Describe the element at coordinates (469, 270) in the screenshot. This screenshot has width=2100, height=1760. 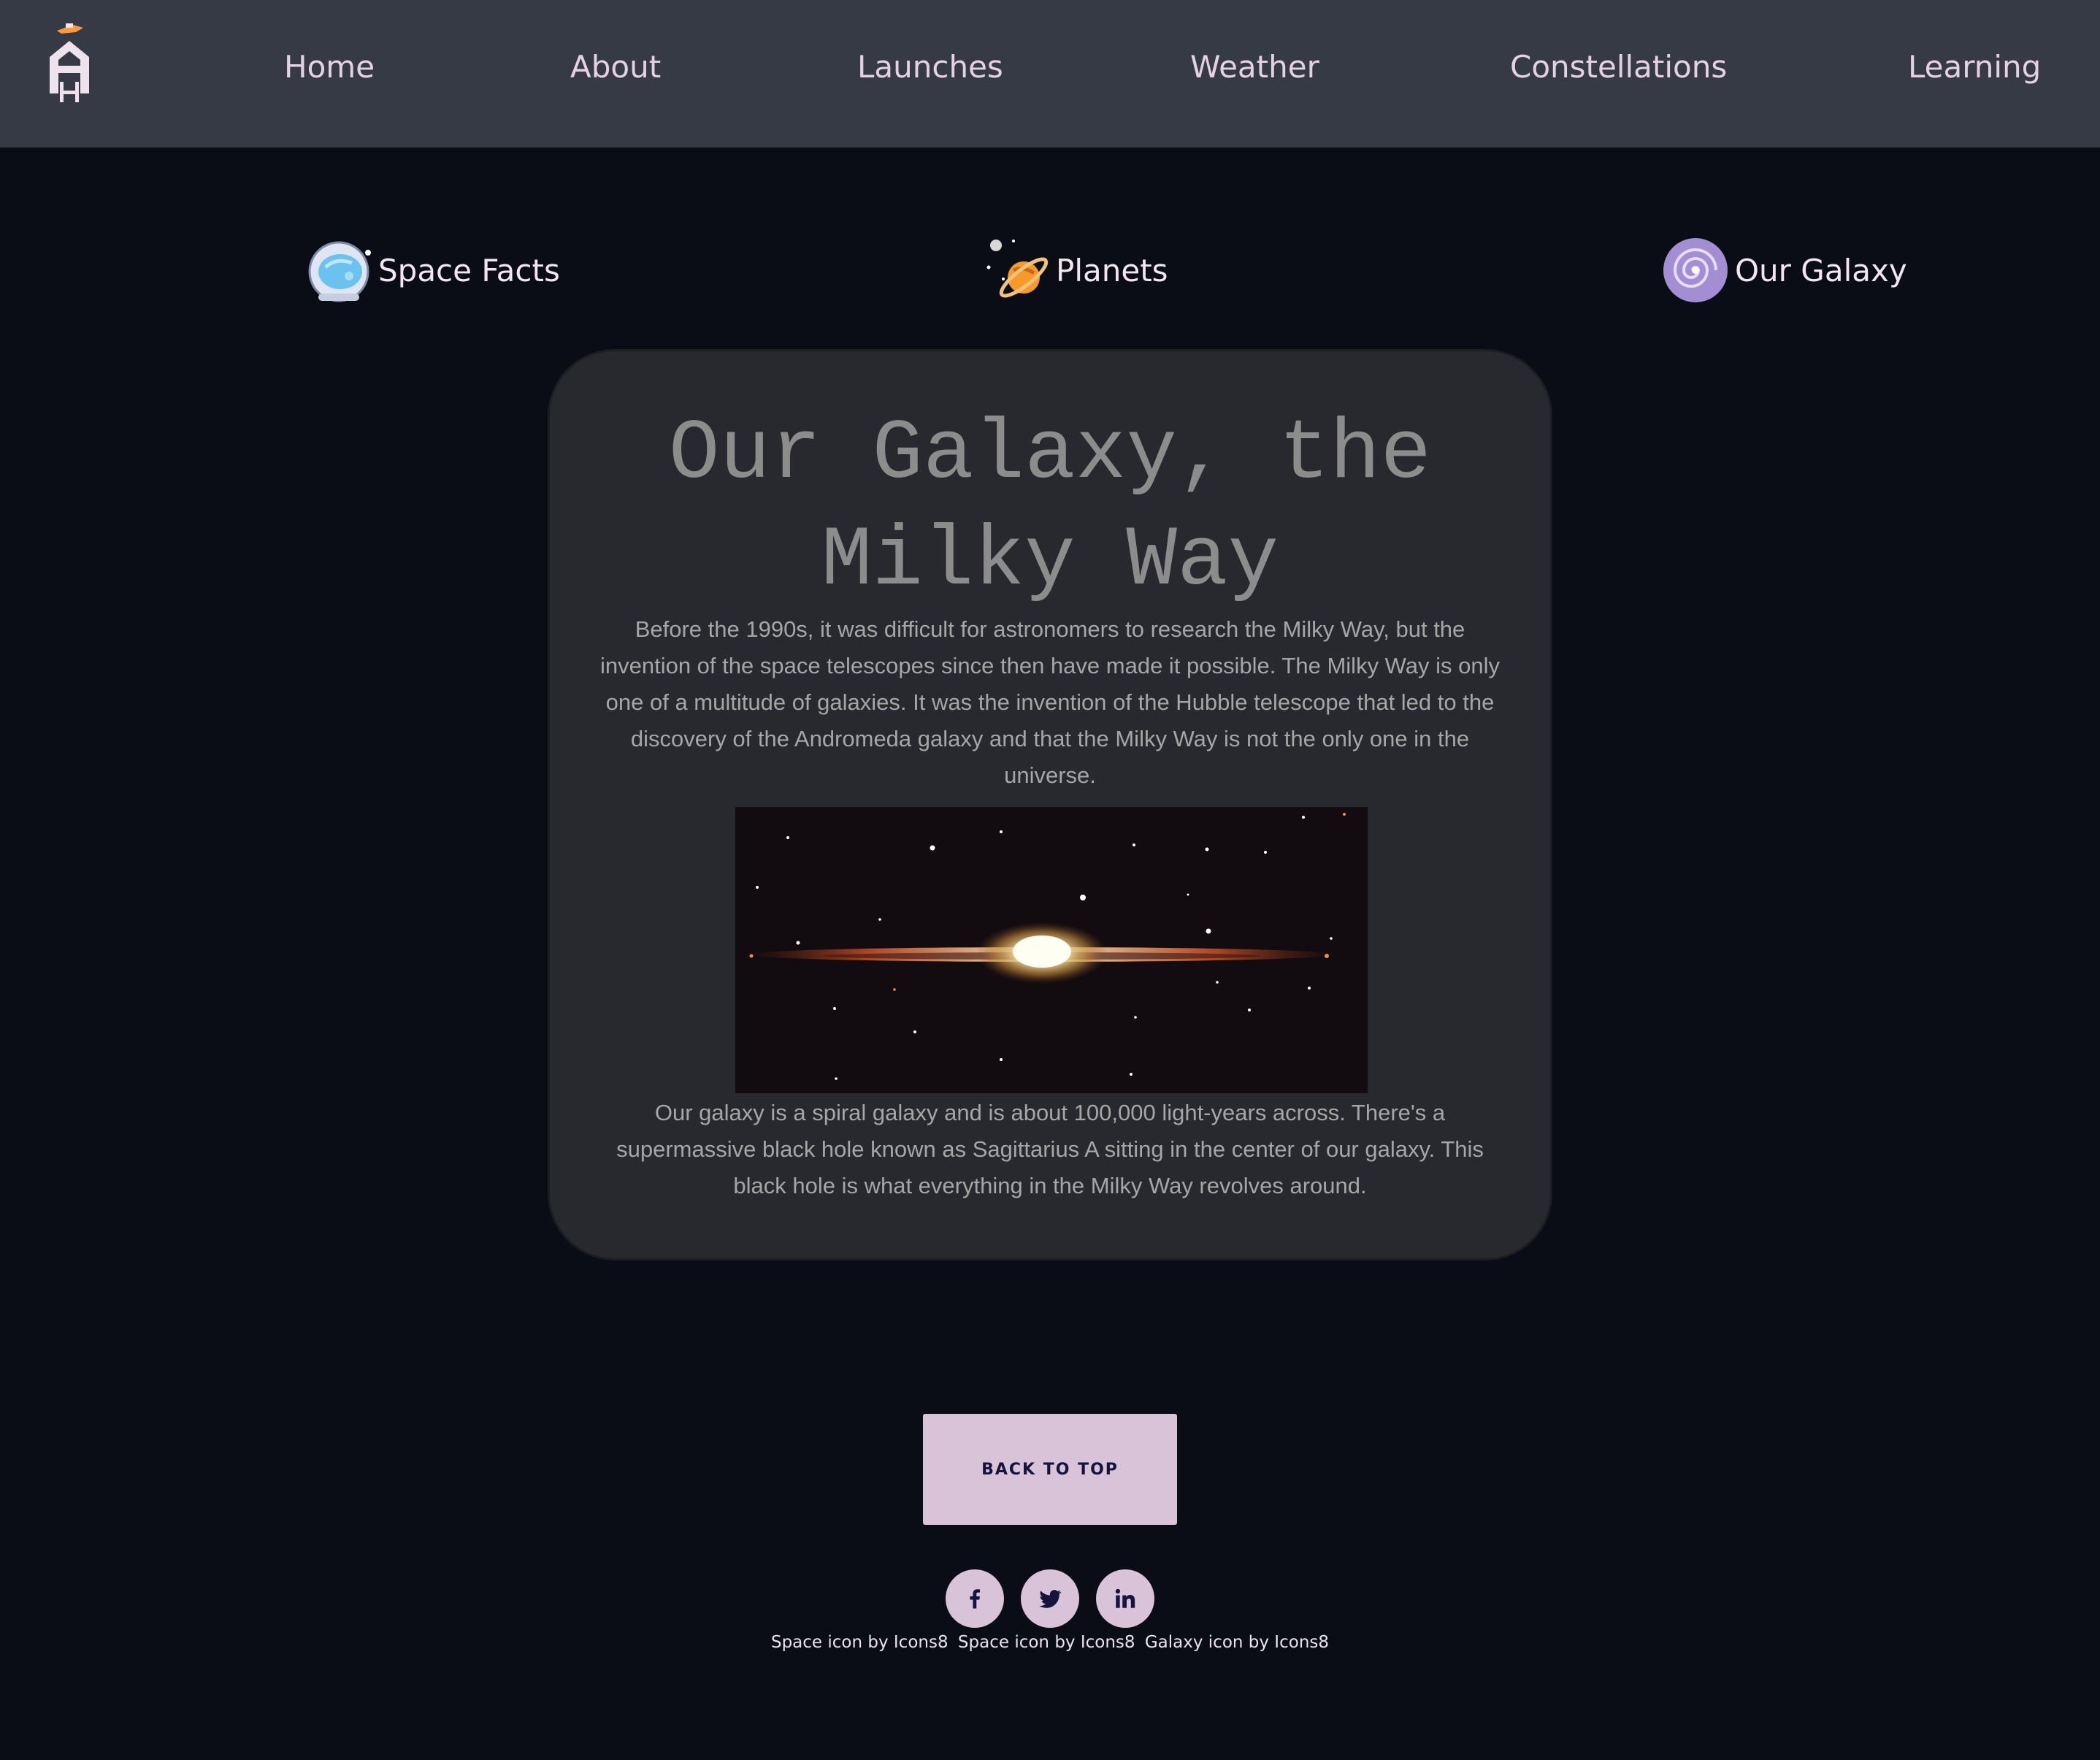
I see `category-label-space-facts: Space Facts` at that location.